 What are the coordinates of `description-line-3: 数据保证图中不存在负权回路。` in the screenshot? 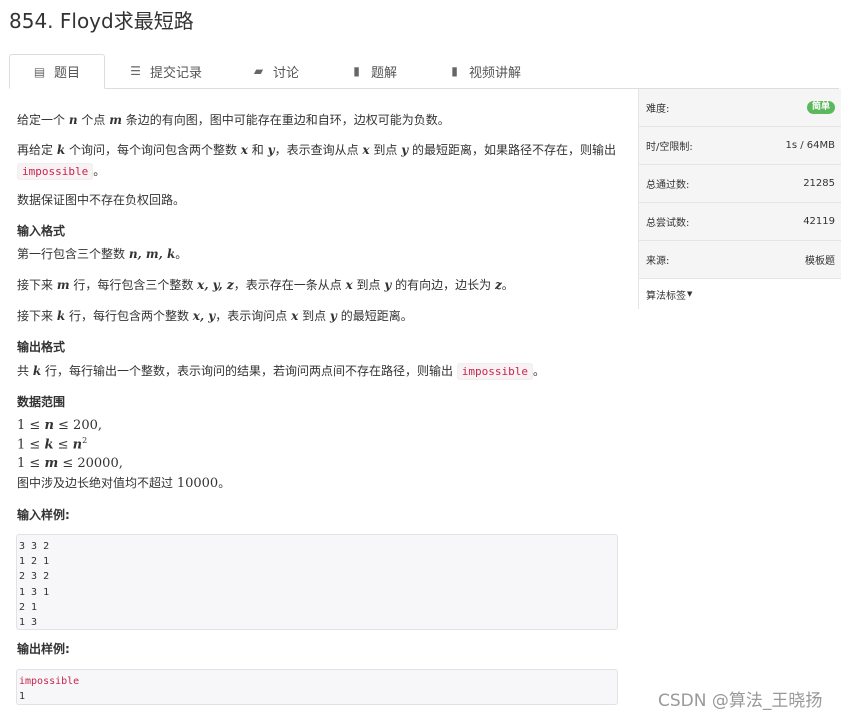 It's located at (101, 200).